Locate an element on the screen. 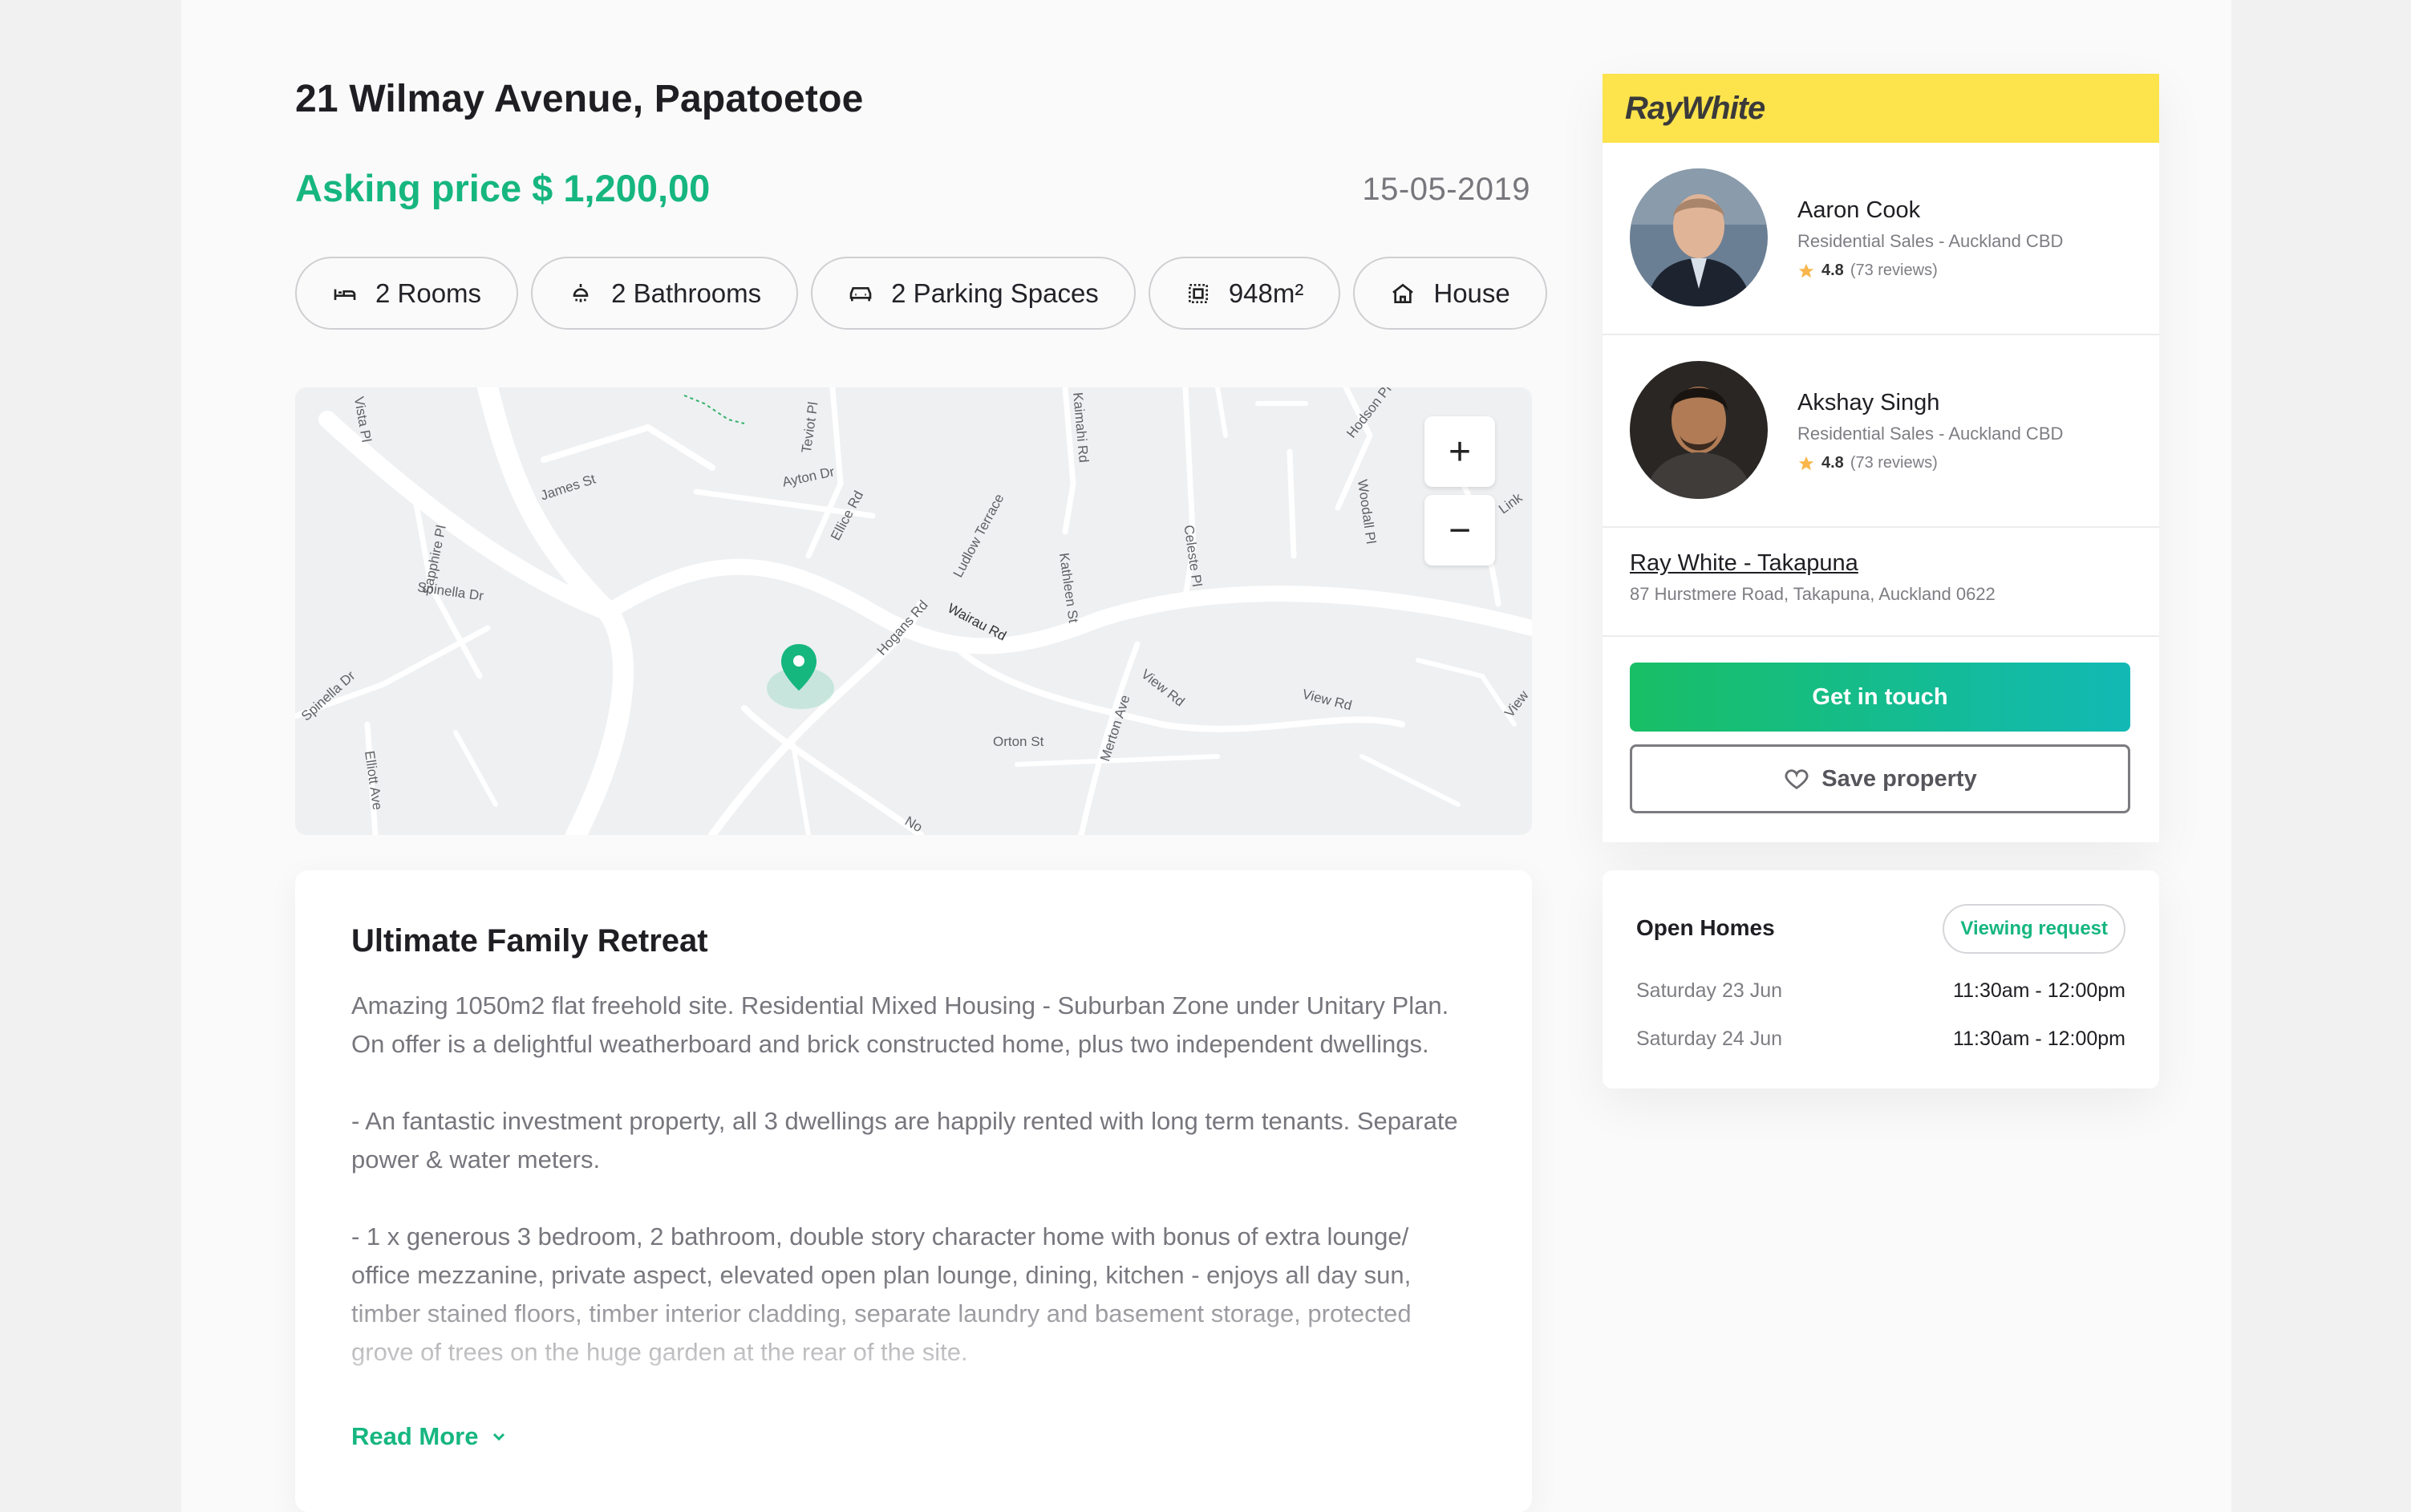  house-icon is located at coordinates (1403, 293).